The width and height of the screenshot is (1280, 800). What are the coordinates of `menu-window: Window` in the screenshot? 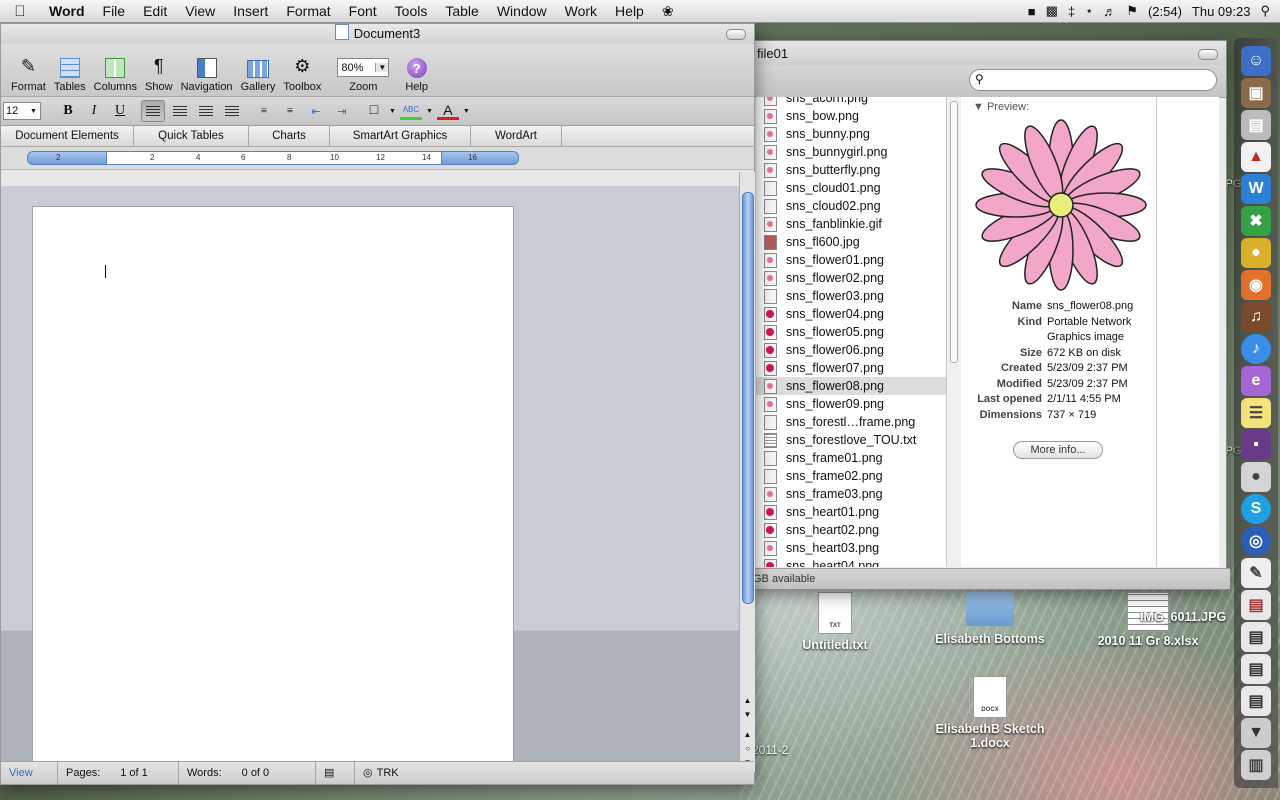 It's located at (522, 11).